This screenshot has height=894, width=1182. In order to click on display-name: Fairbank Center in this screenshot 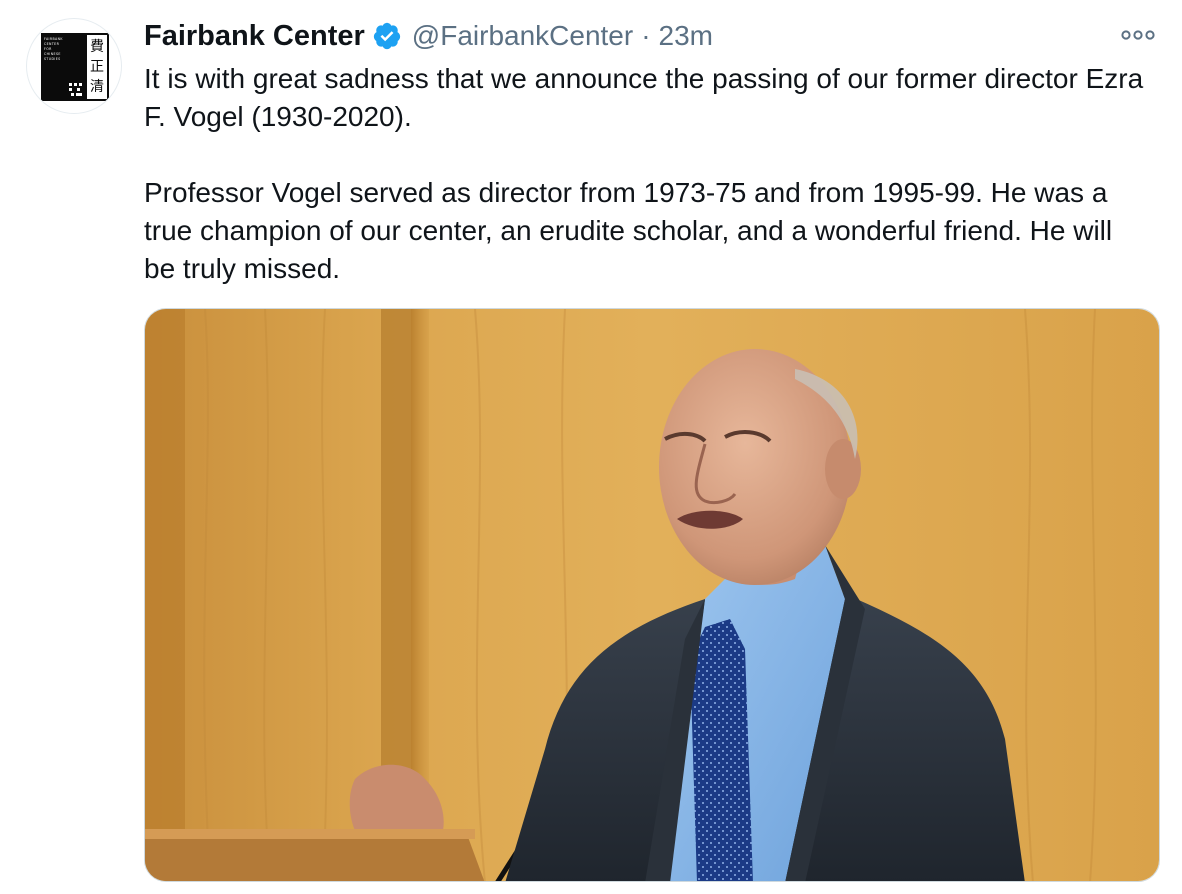, I will do `click(254, 36)`.